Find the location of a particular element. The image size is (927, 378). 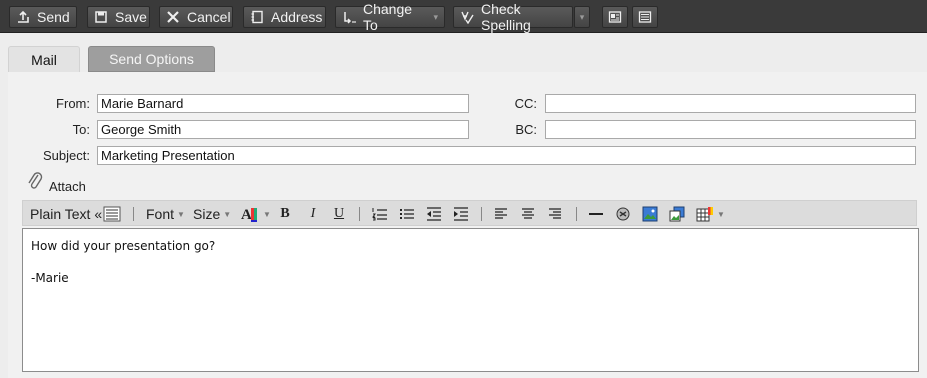

align-left-icon is located at coordinates (501, 213).